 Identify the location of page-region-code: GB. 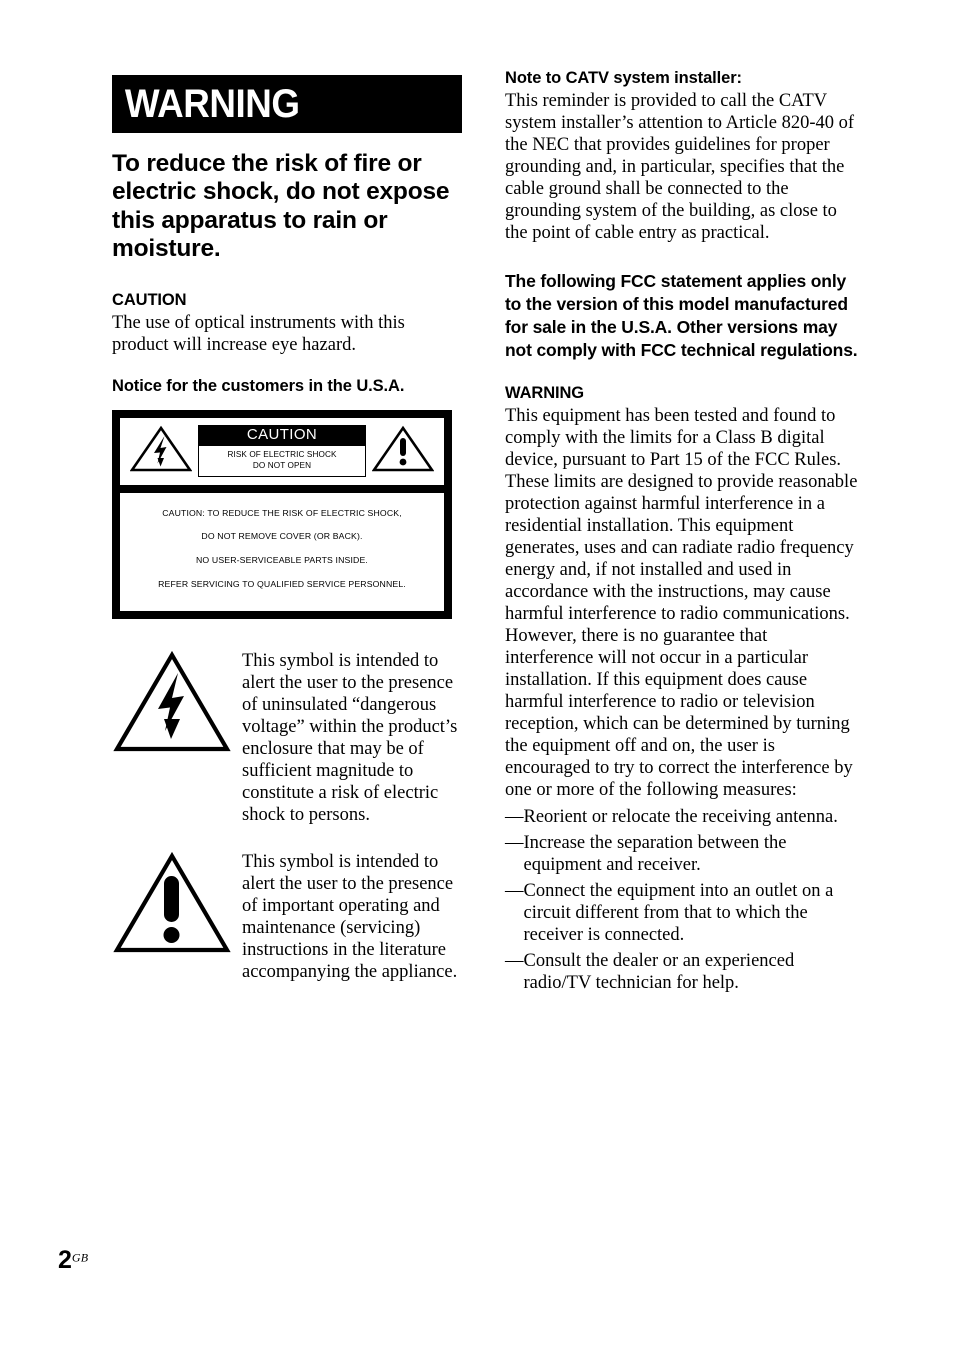
(80, 1257).